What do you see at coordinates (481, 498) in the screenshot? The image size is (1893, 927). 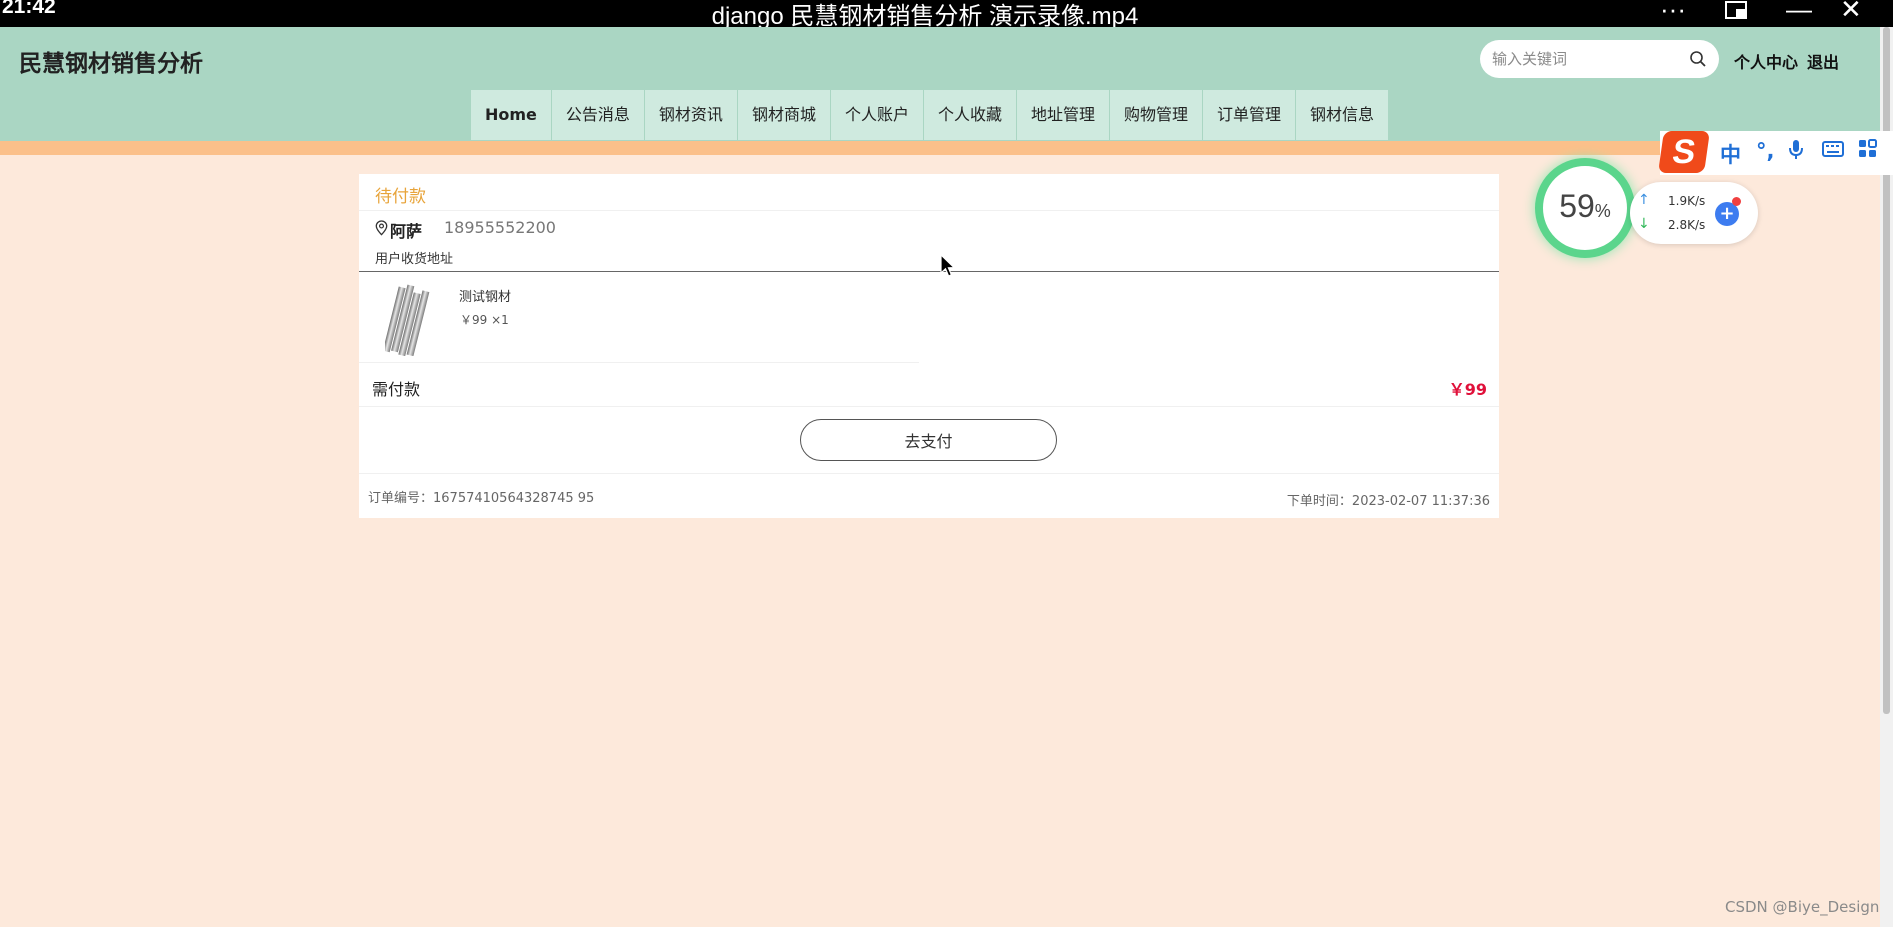 I see `order-number: 订单编号：16757410564328745 95` at bounding box center [481, 498].